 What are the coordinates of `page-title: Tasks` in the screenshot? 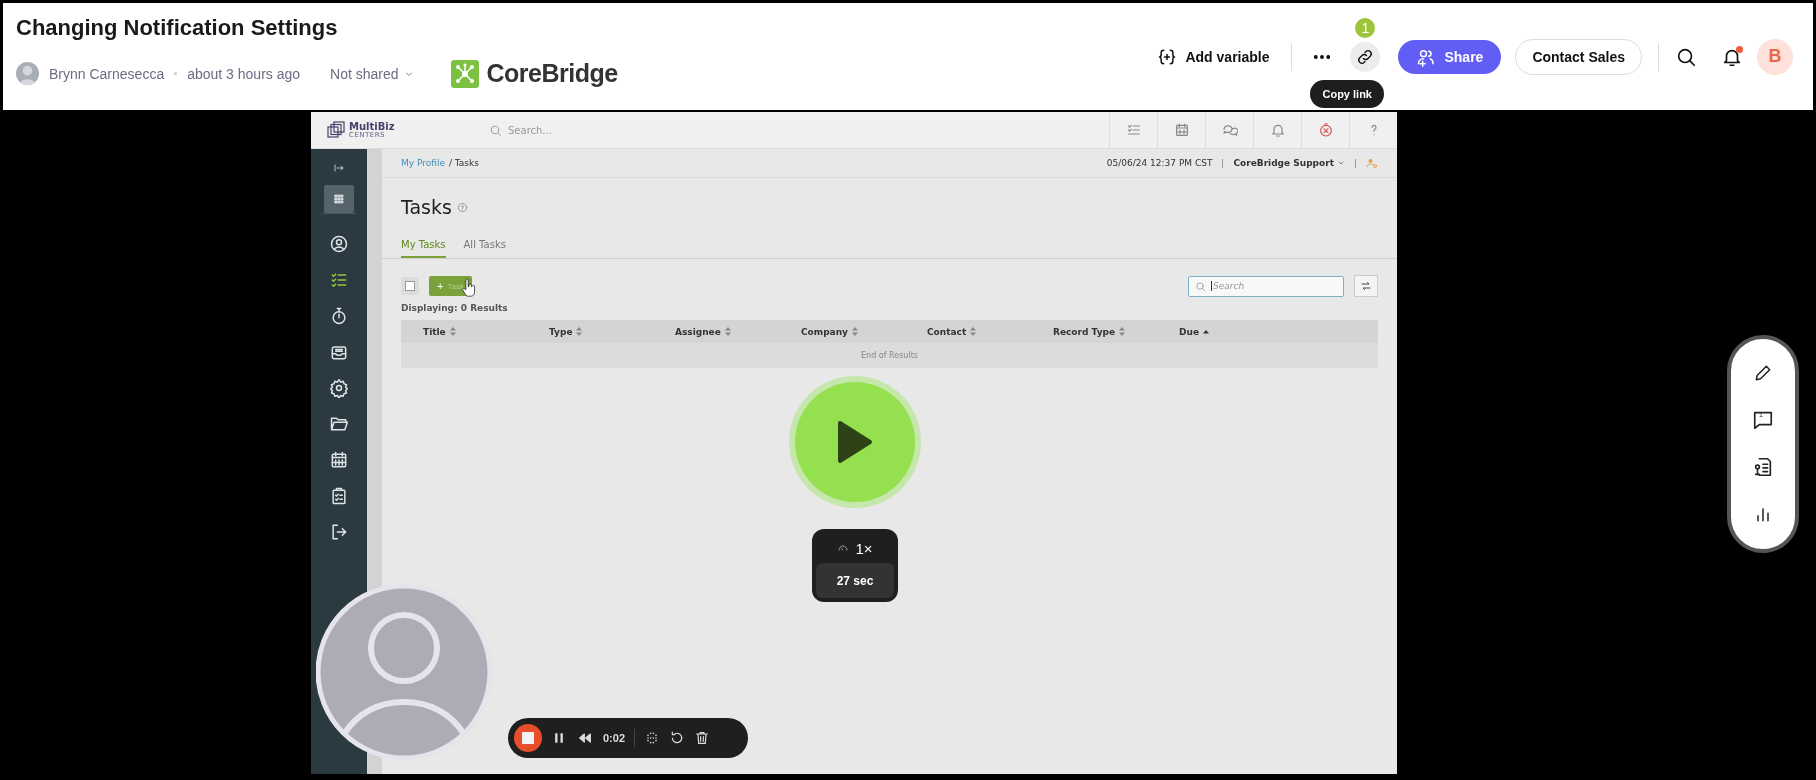 It's located at (426, 207).